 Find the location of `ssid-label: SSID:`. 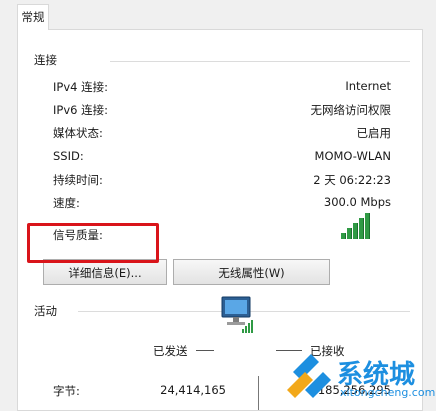

ssid-label: SSID: is located at coordinates (68, 156).